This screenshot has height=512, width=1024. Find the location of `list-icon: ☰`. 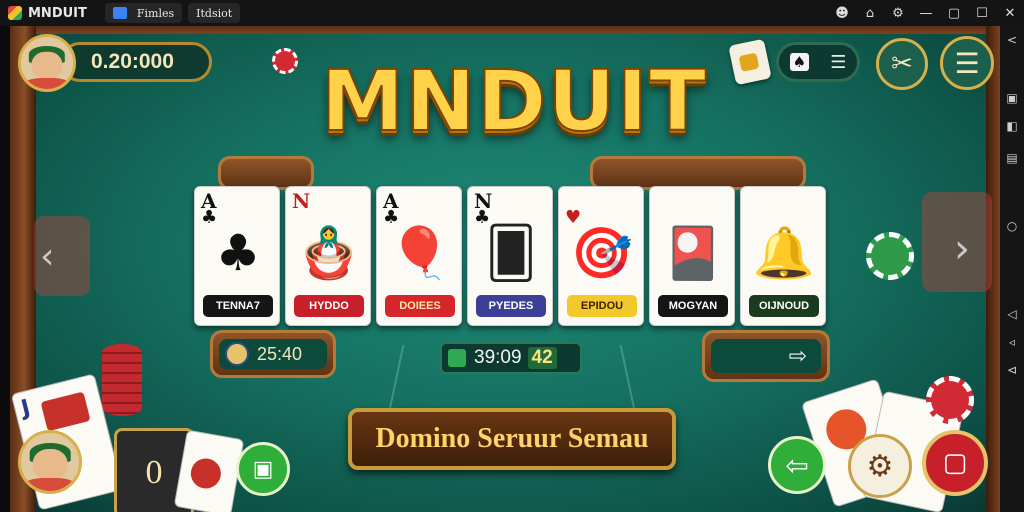

list-icon: ☰ is located at coordinates (838, 62).